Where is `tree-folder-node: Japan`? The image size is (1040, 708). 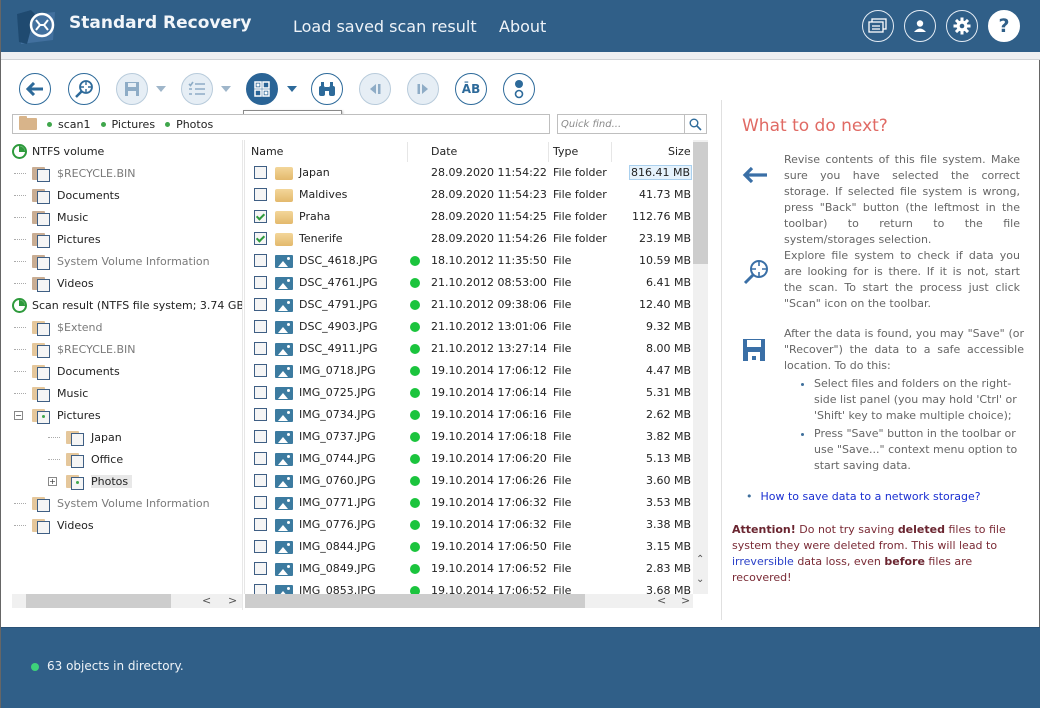 tree-folder-node: Japan is located at coordinates (85, 437).